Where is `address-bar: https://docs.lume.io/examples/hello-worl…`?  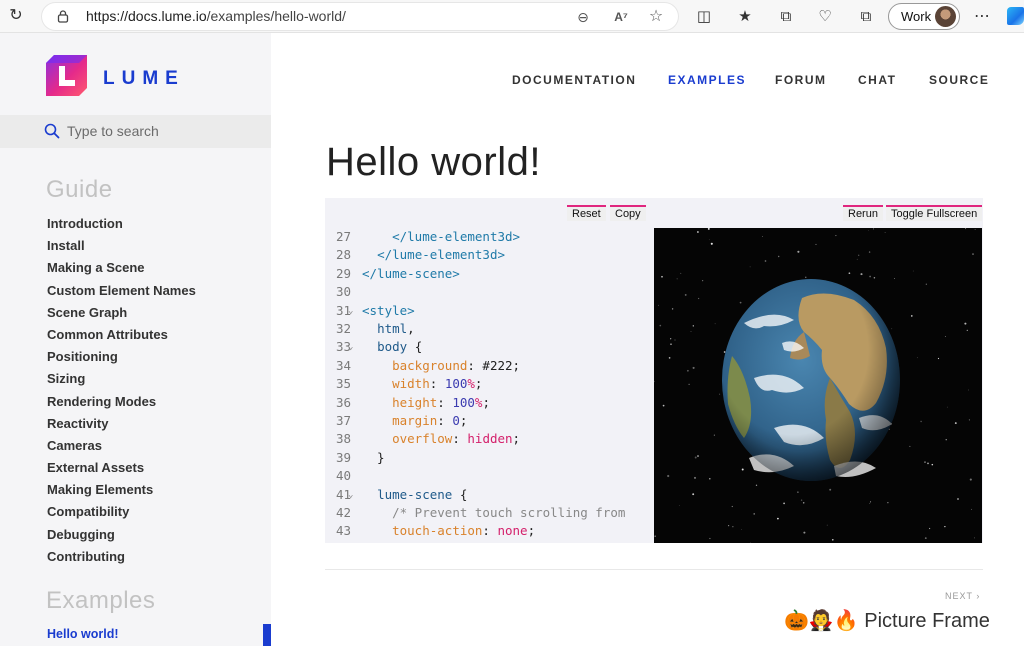 address-bar: https://docs.lume.io/examples/hello-worl… is located at coordinates (360, 16).